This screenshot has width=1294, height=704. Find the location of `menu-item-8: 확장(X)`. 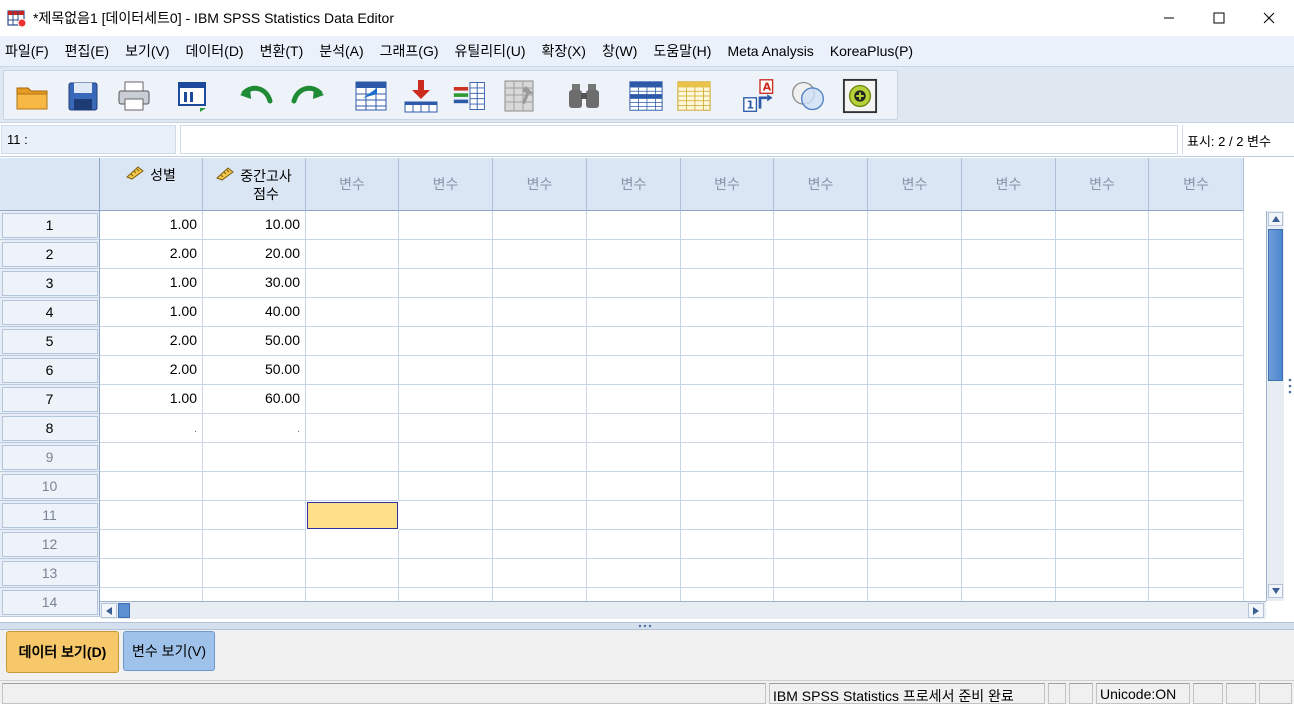

menu-item-8: 확장(X) is located at coordinates (567, 51).